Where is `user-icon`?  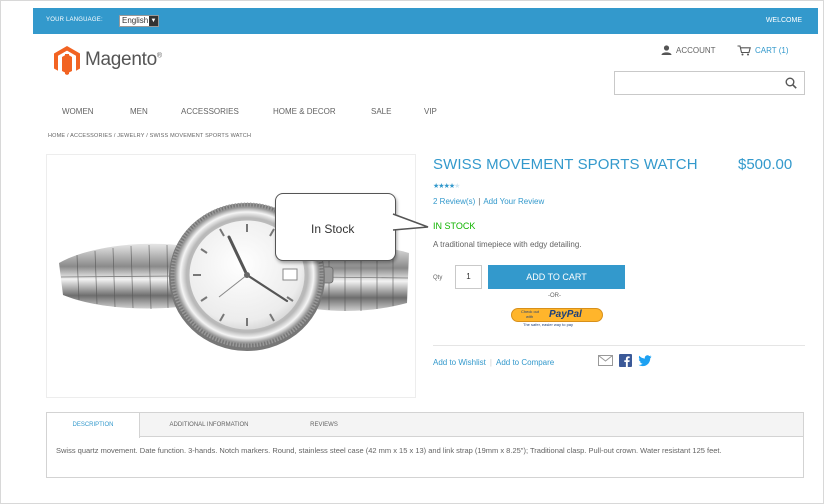
user-icon is located at coordinates (666, 50).